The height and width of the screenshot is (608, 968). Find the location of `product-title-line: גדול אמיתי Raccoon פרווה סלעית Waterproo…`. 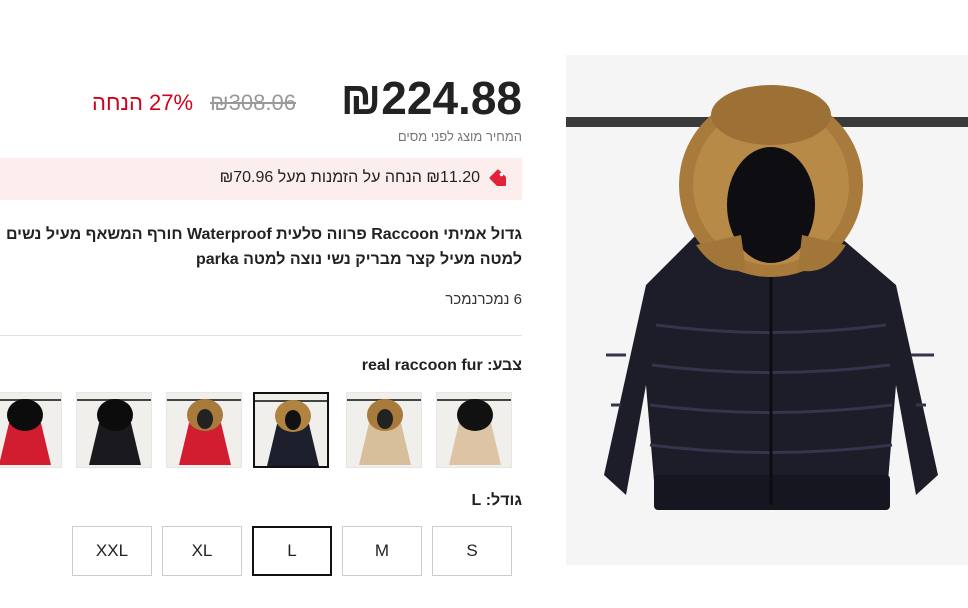

product-title-line: גדול אמיתי Raccoon פרווה סלעית Waterproo… is located at coordinates (263, 234).